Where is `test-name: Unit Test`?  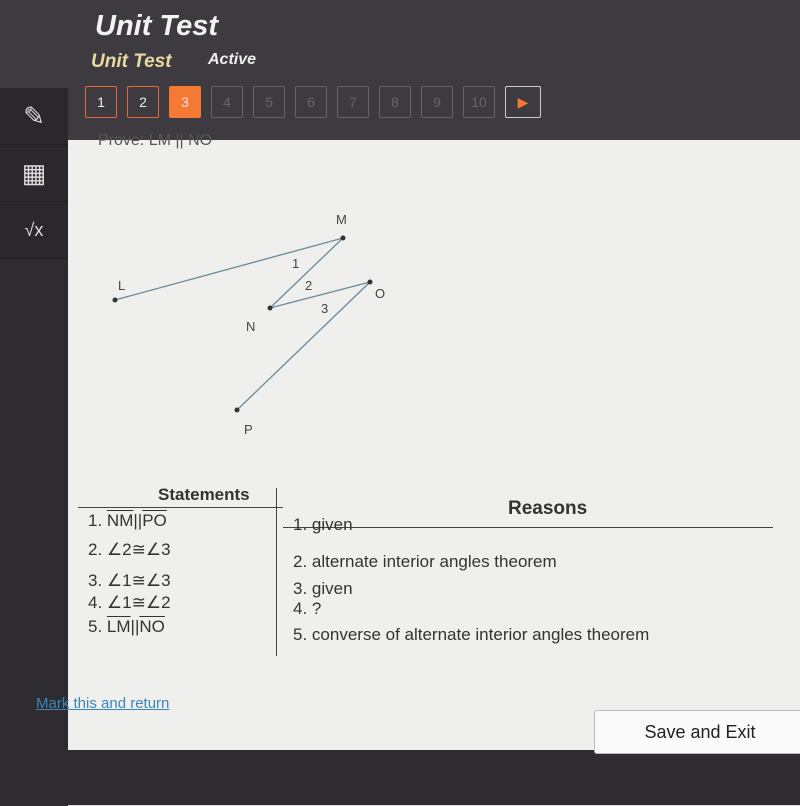 test-name: Unit Test is located at coordinates (131, 61).